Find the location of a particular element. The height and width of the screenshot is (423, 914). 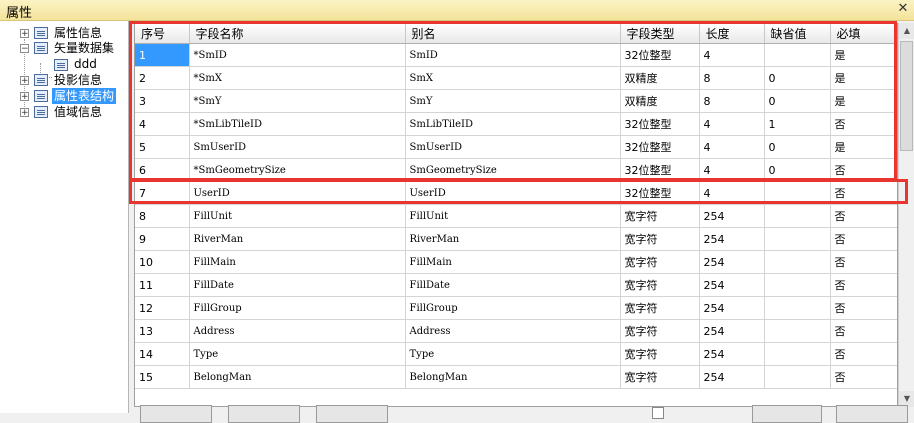

cell-field-name: FillDate is located at coordinates (297, 285).